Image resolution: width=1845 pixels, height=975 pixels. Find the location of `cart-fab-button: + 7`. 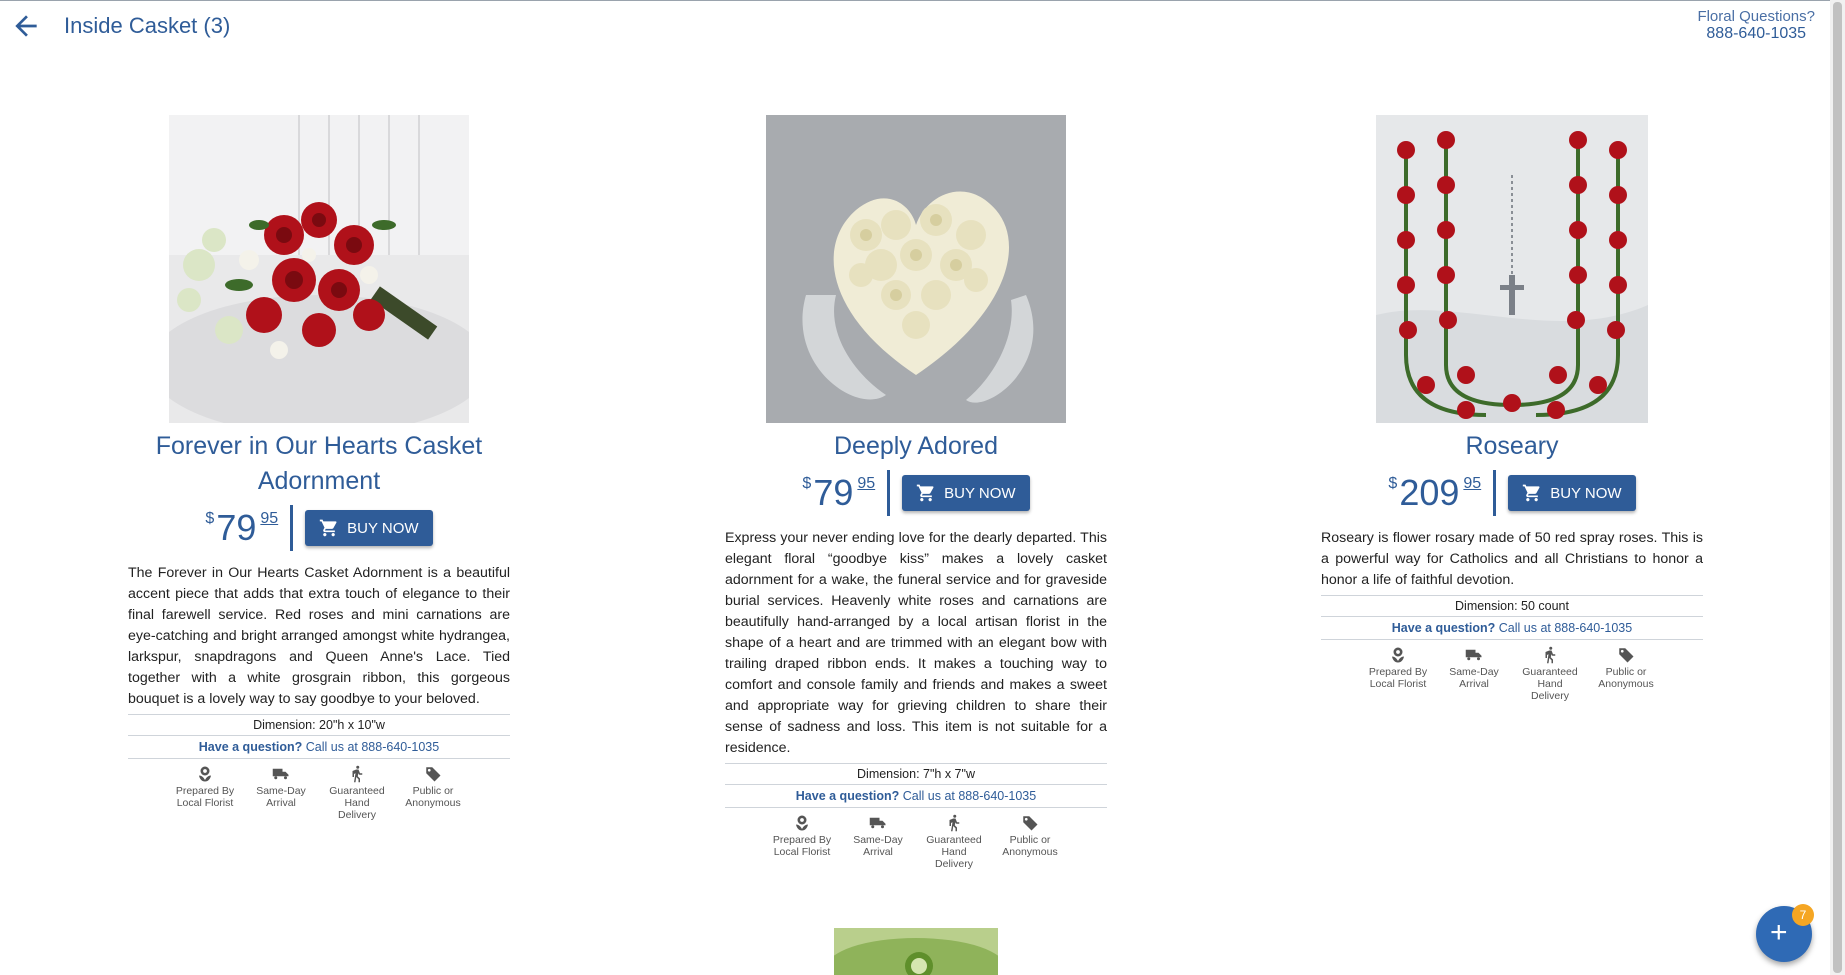

cart-fab-button: + 7 is located at coordinates (1785, 933).